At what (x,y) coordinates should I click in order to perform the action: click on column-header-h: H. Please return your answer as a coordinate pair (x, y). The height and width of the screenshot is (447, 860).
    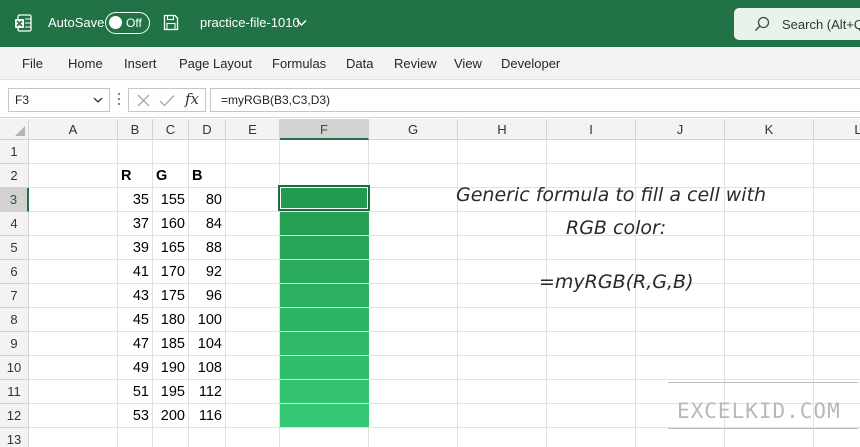
    Looking at the image, I should click on (502, 129).